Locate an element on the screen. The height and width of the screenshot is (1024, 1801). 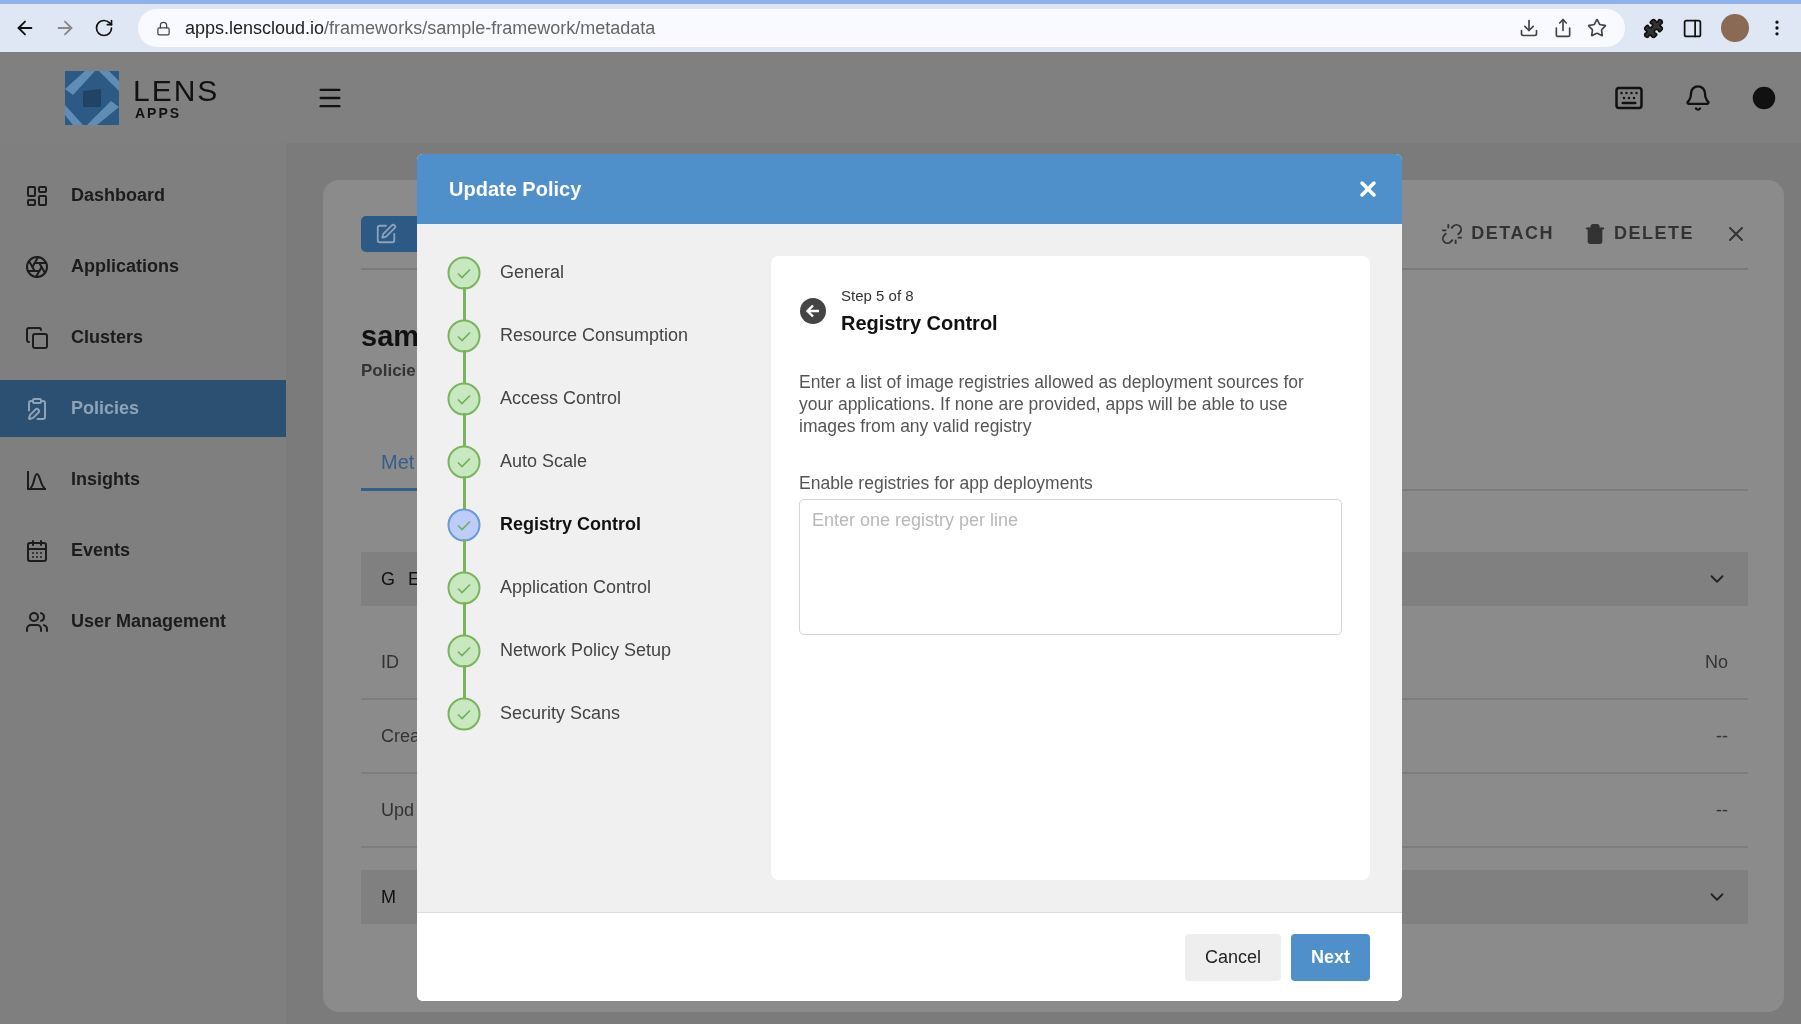
logo-icon is located at coordinates (92, 97).